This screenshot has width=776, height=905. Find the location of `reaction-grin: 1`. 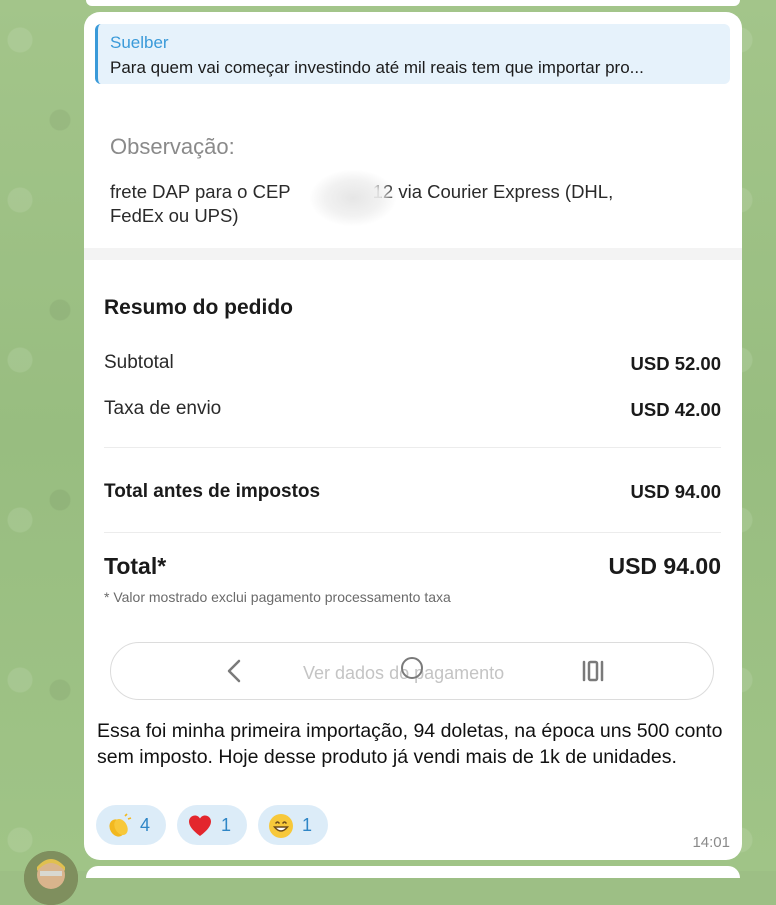

reaction-grin: 1 is located at coordinates (293, 825).